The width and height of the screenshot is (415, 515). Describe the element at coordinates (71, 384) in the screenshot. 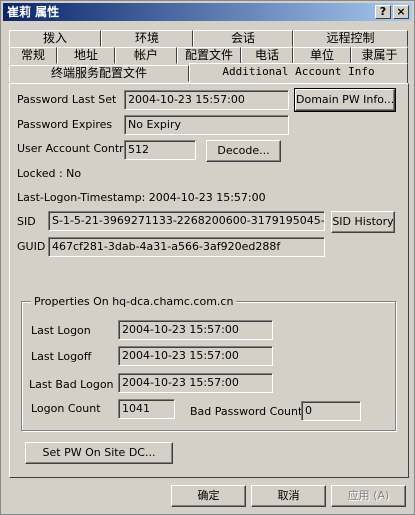

I see `last-bad-logon-label: Last Bad Logon` at that location.